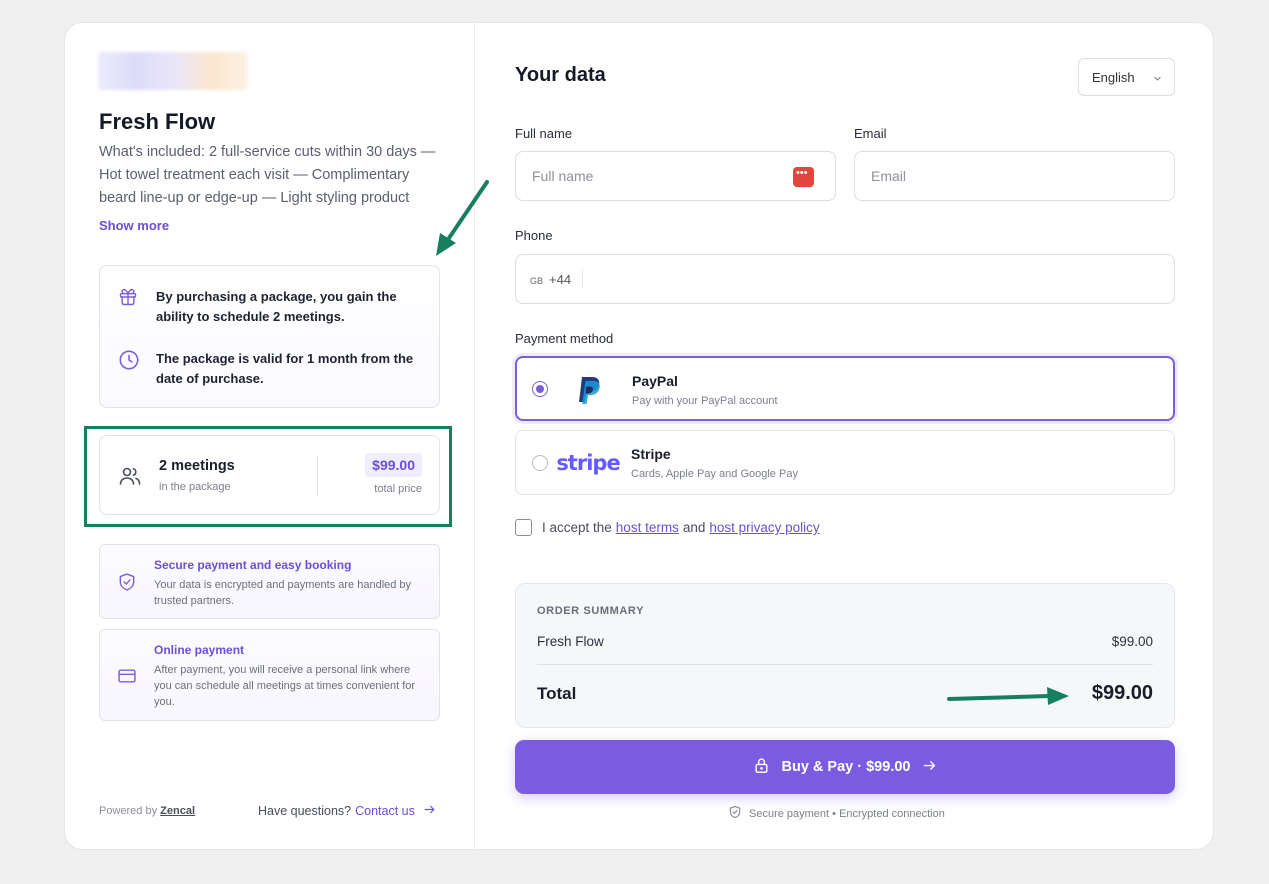 This screenshot has height=884, width=1269. I want to click on phone-label: Phone, so click(534, 235).